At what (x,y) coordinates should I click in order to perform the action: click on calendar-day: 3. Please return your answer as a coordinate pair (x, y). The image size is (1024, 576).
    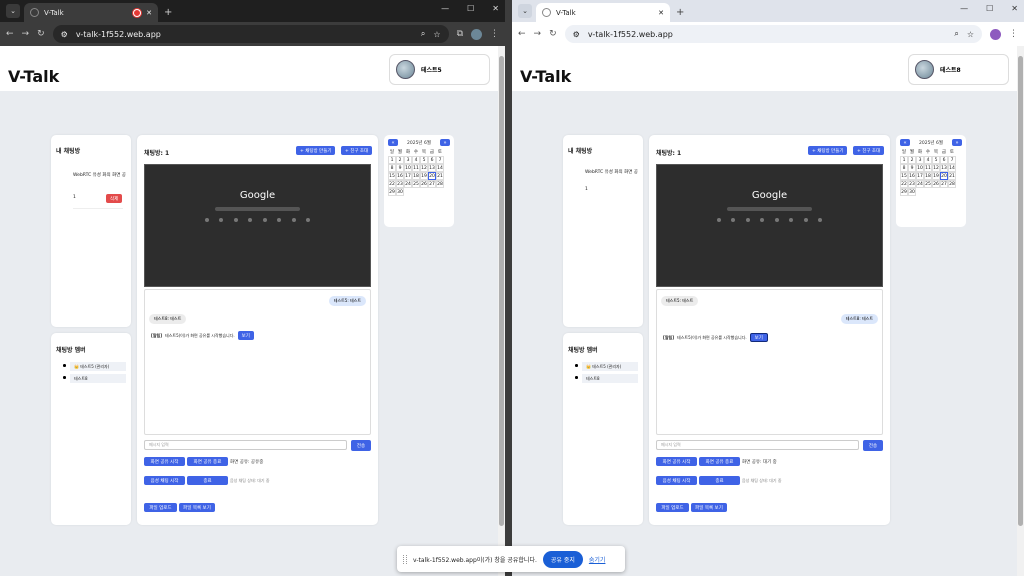
    Looking at the image, I should click on (408, 160).